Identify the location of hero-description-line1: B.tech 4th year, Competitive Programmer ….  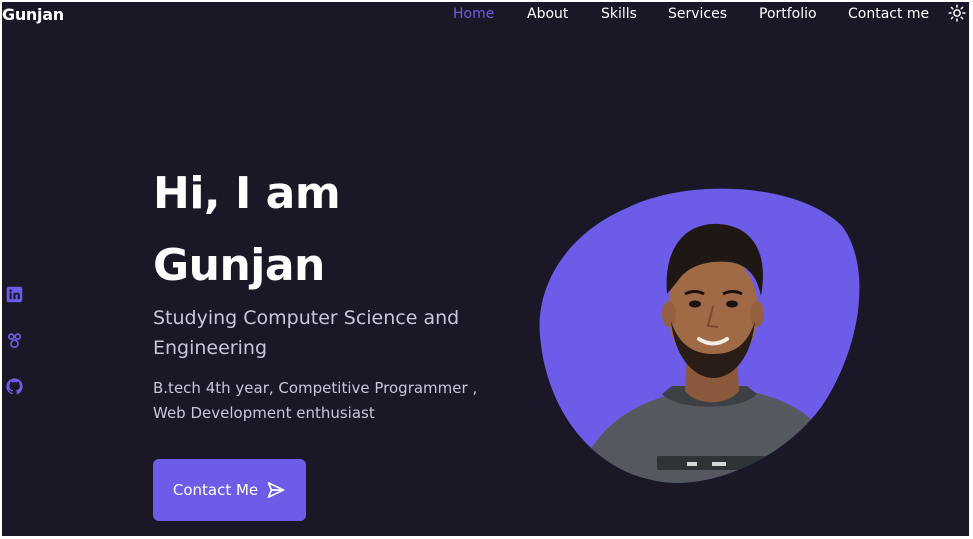
(315, 388).